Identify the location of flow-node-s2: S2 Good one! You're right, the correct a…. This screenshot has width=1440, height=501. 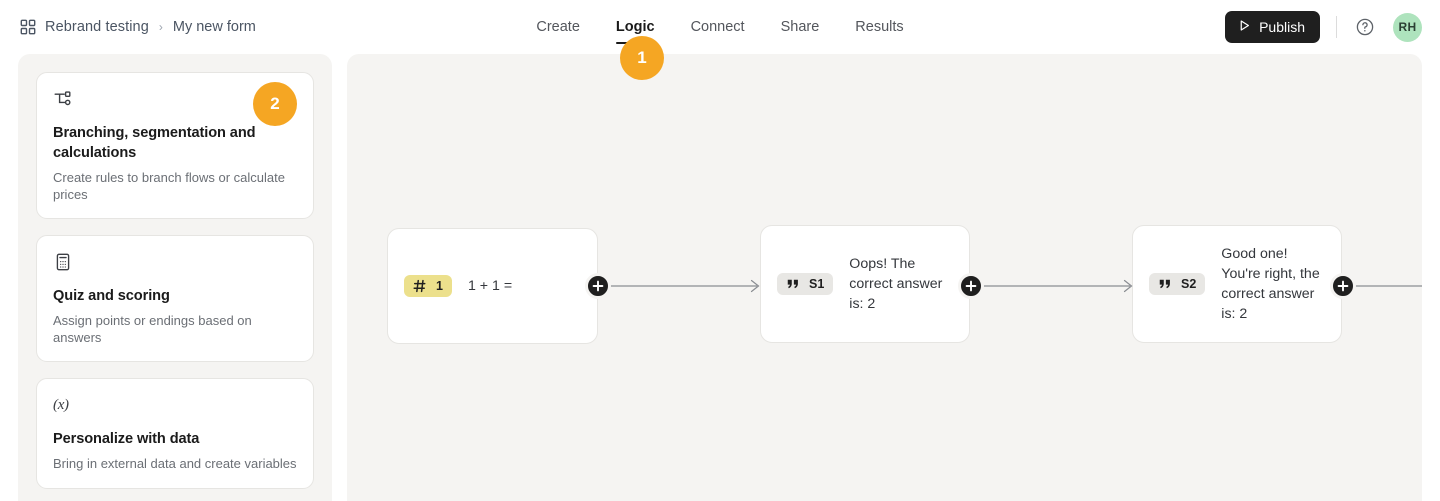
(1237, 284).